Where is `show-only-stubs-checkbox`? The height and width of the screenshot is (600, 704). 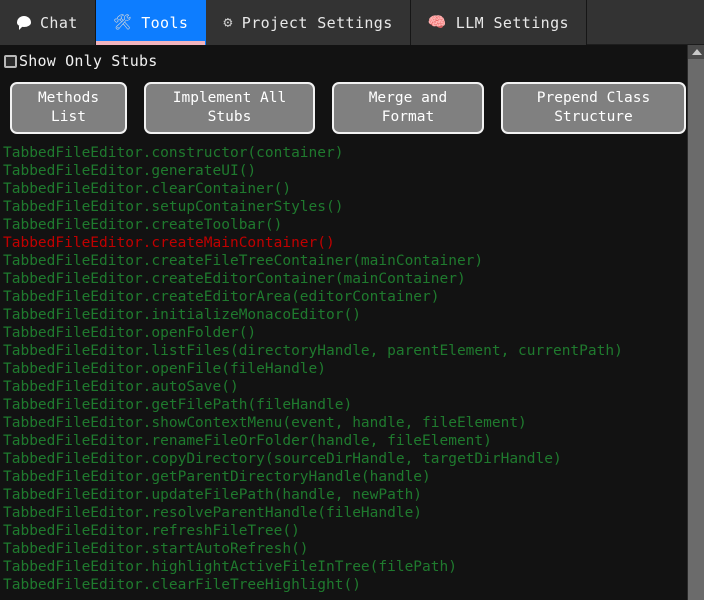 show-only-stubs-checkbox is located at coordinates (10, 61).